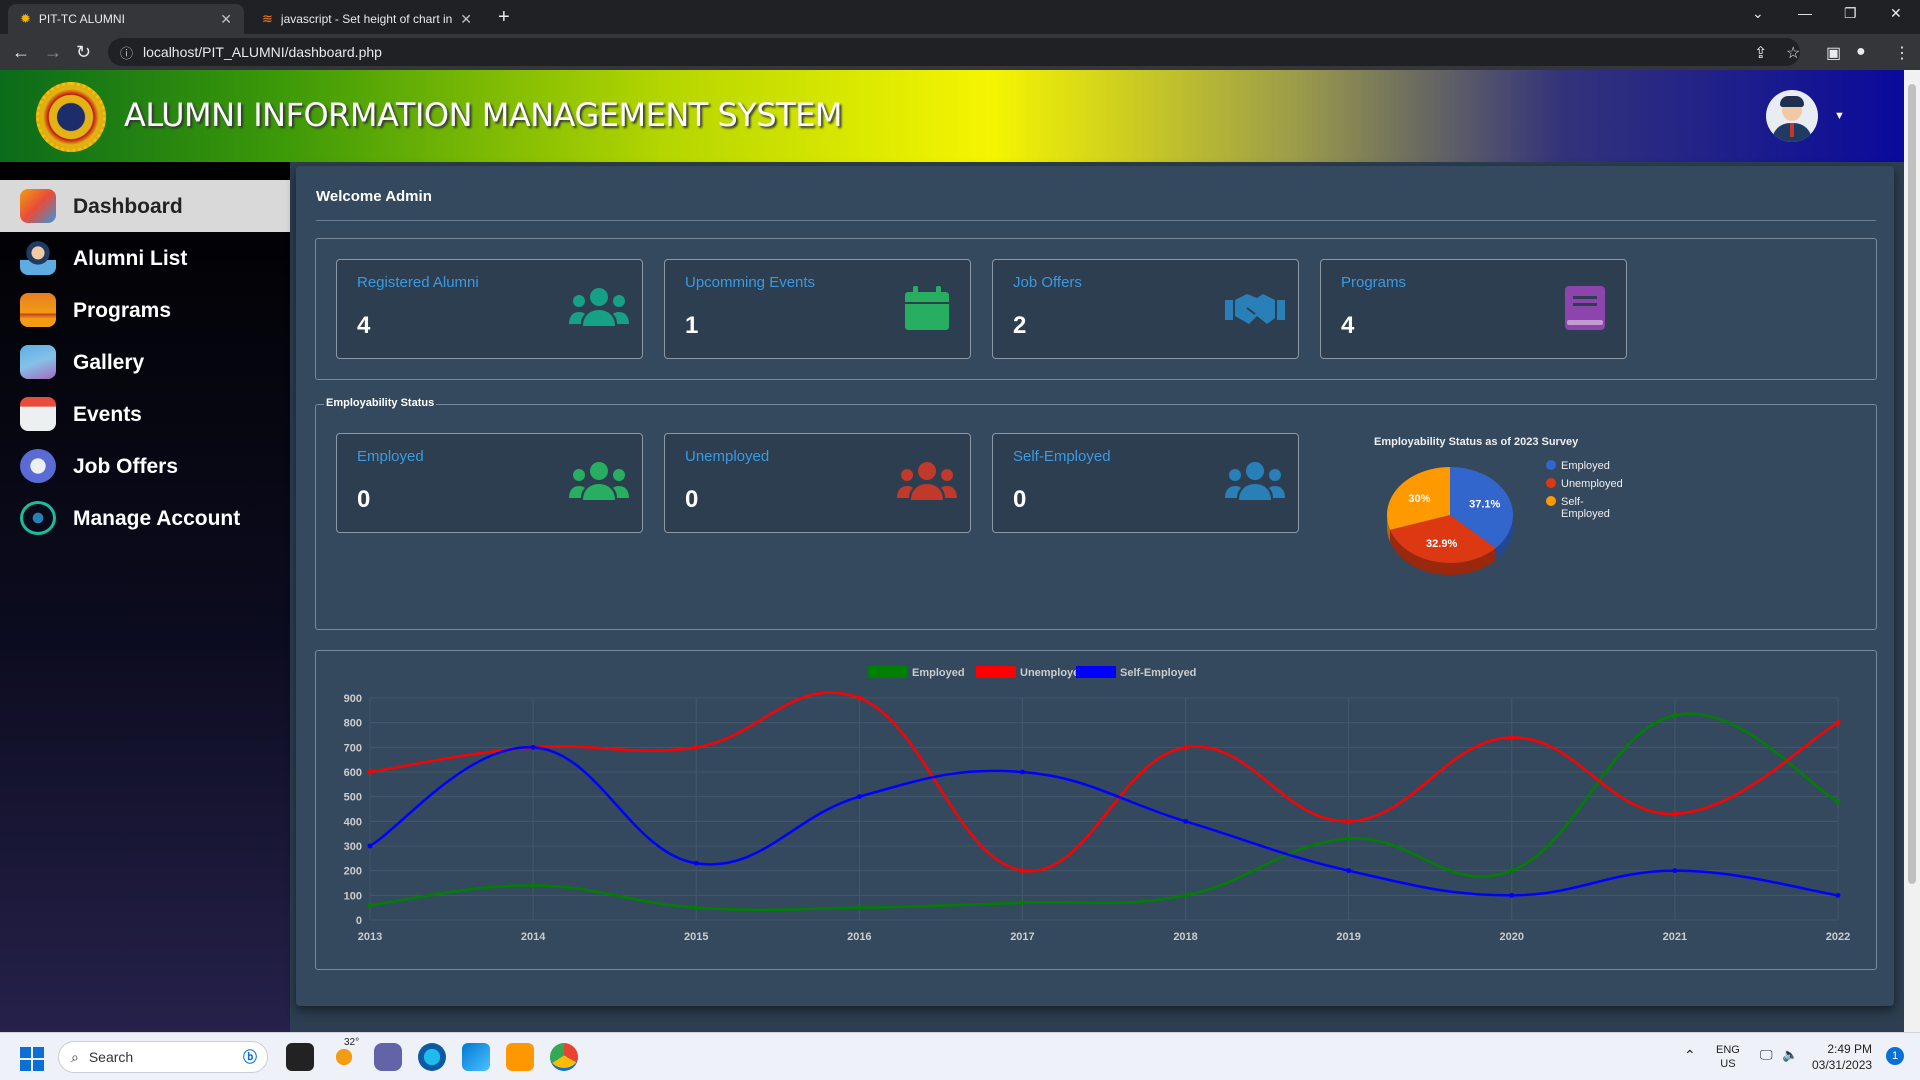 Image resolution: width=1920 pixels, height=1080 pixels. I want to click on chrome-icon, so click(564, 1057).